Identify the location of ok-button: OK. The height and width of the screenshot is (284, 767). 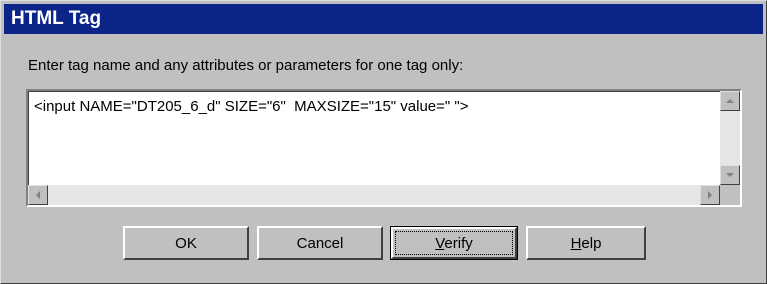
(186, 243).